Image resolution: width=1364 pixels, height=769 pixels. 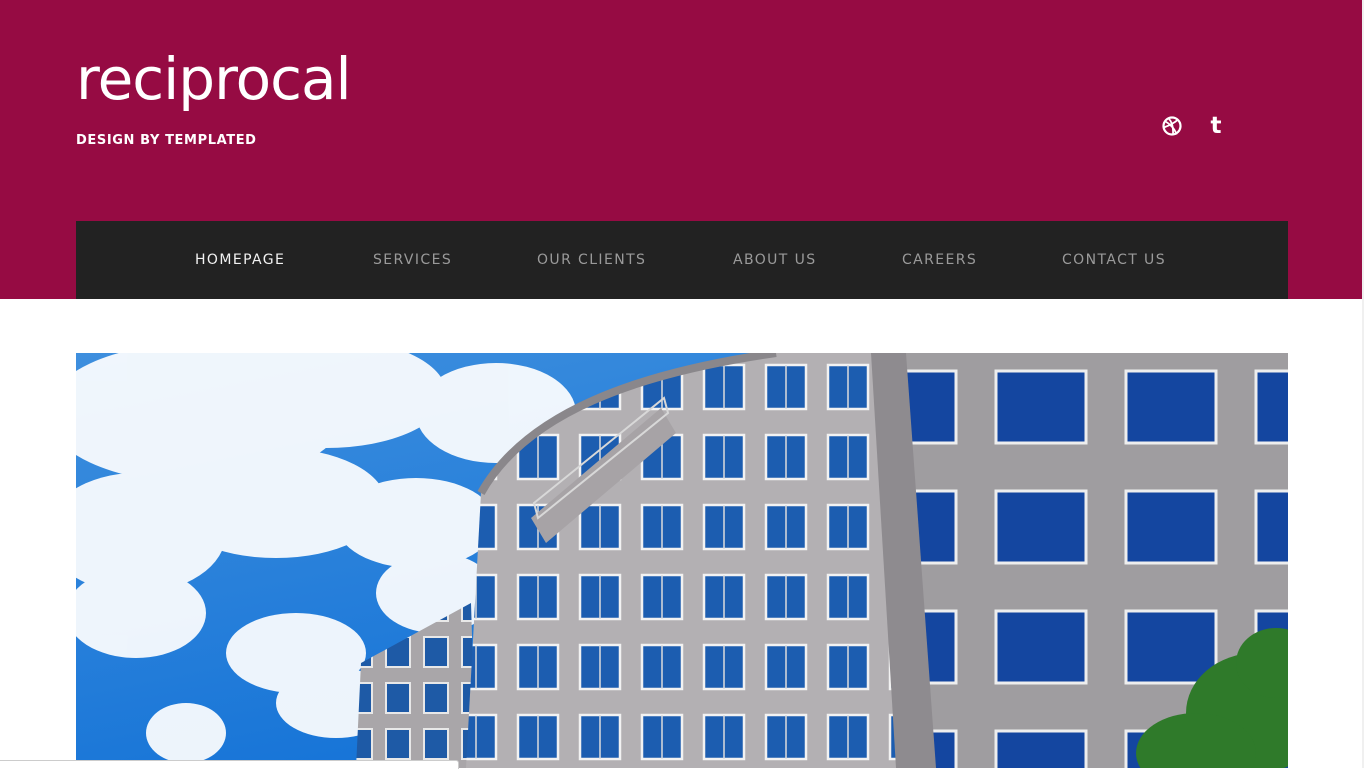 What do you see at coordinates (166, 140) in the screenshot?
I see `site-tagline: DESIGN BY TEMPLATED` at bounding box center [166, 140].